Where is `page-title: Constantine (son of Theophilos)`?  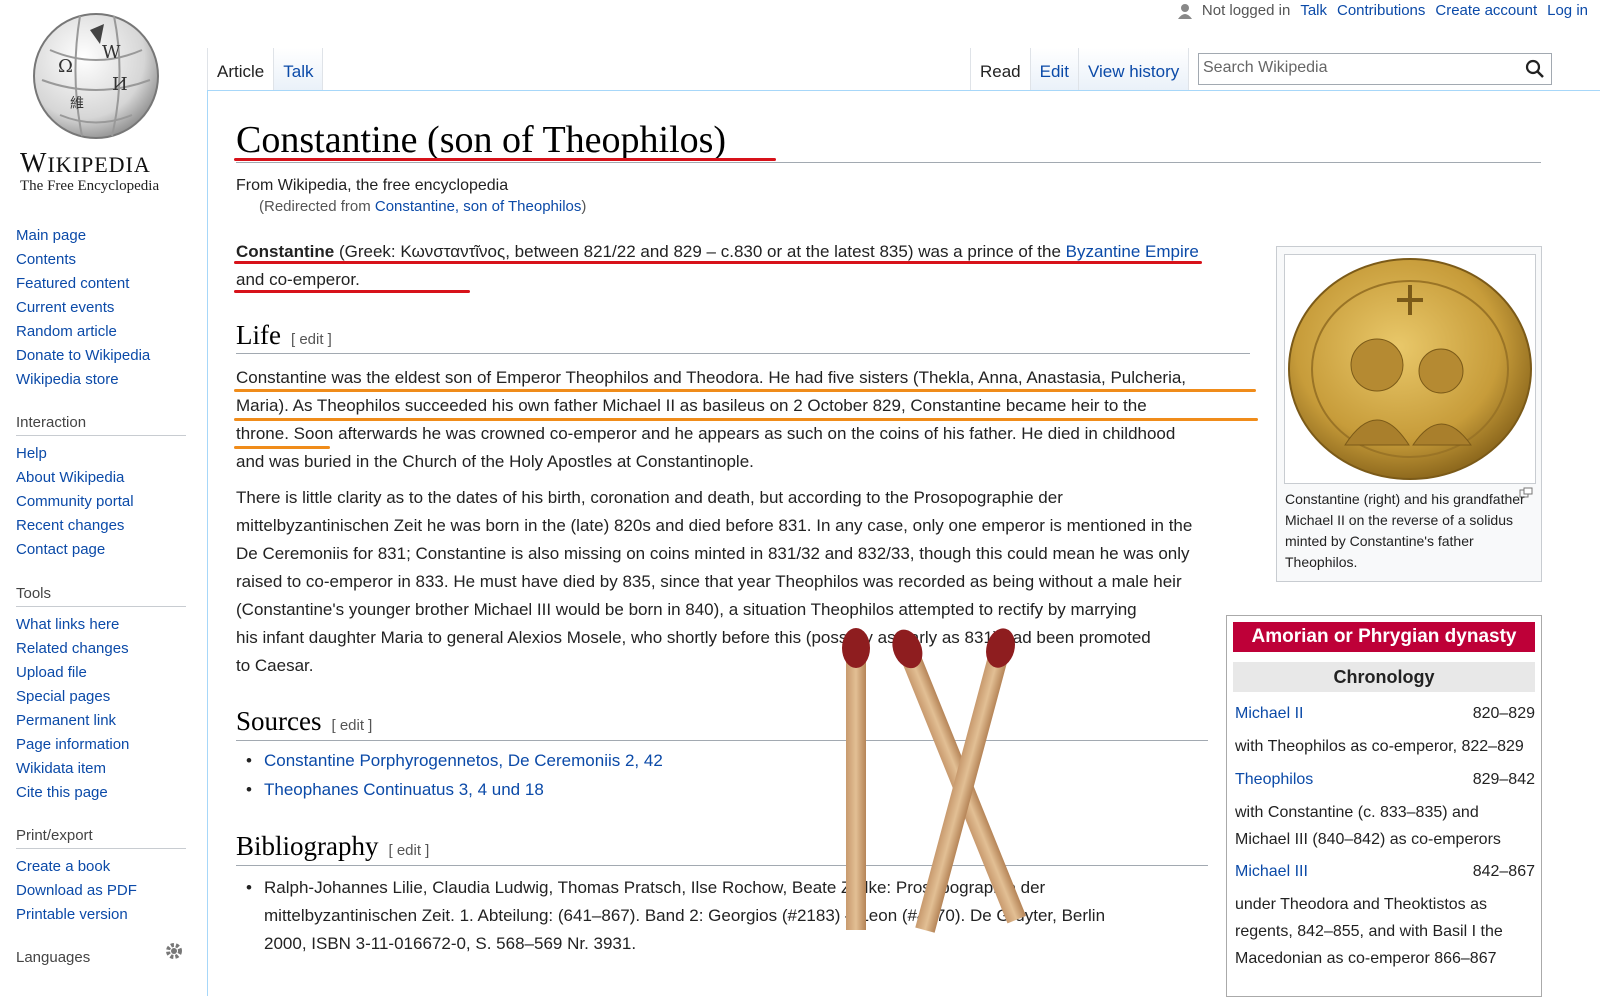 page-title: Constantine (son of Theophilos) is located at coordinates (481, 140).